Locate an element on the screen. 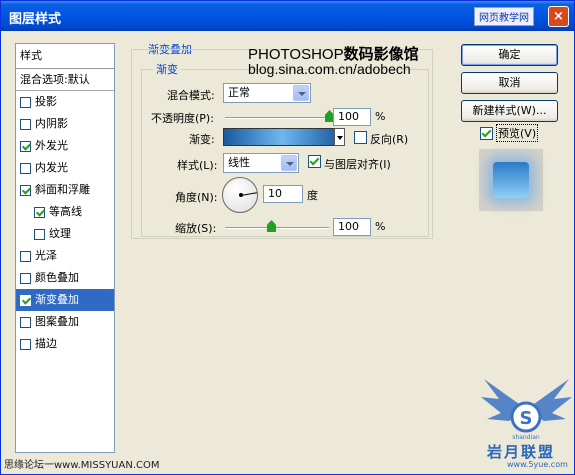  style-item-label: 图案叠加 is located at coordinates (57, 321).